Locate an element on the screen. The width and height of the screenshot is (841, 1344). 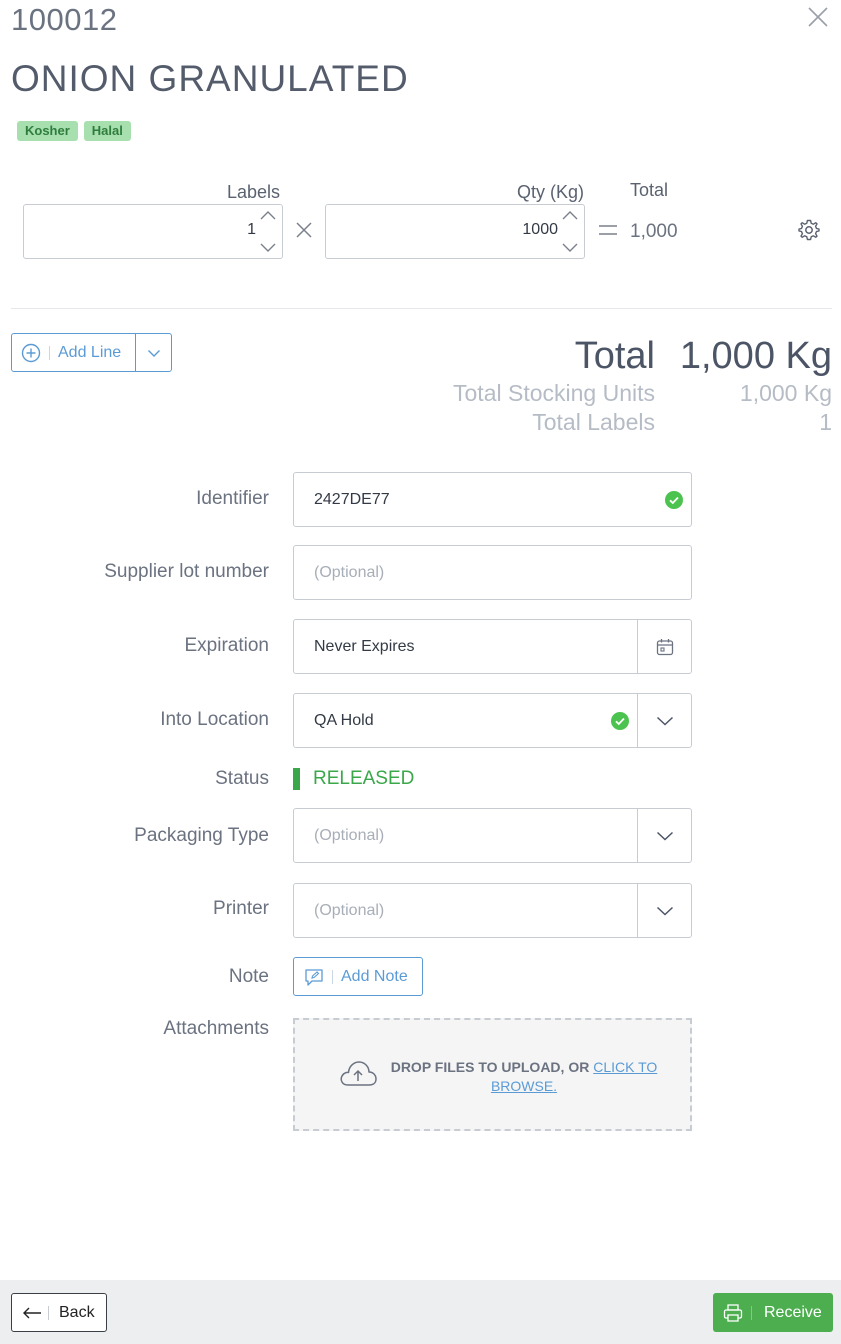
into-location-select: QA Hold is located at coordinates (492, 720).